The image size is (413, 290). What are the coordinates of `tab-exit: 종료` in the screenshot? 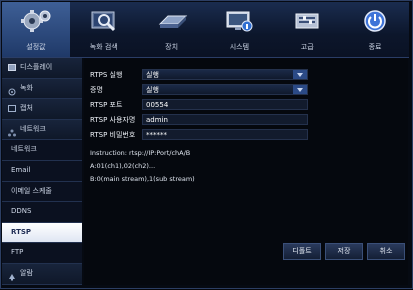 It's located at (375, 29).